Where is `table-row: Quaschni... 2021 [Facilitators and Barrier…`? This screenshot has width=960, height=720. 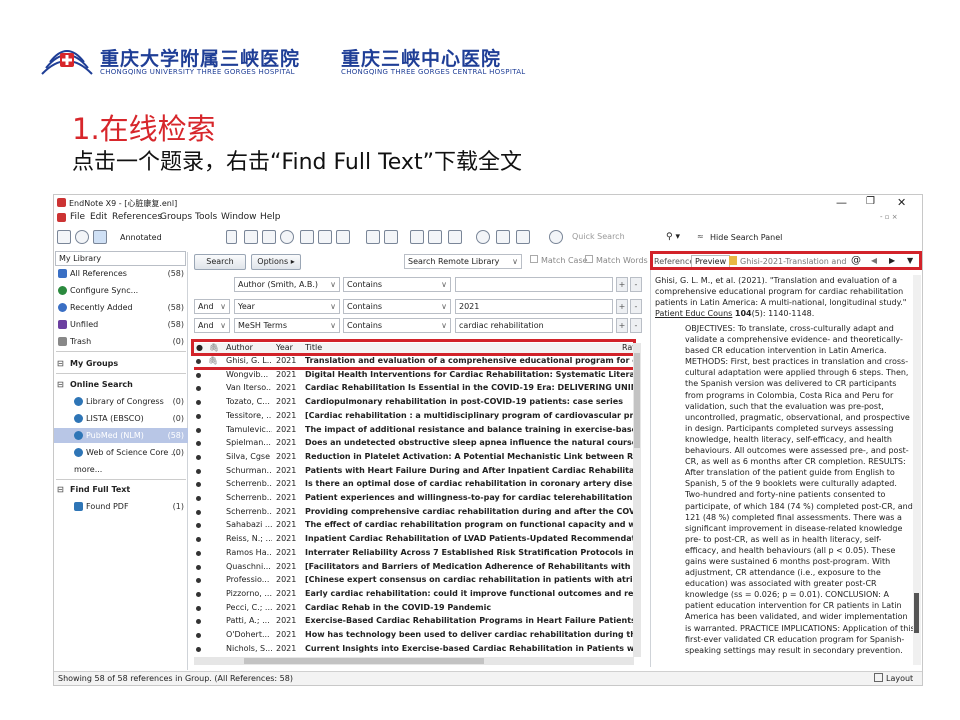
table-row: Quaschni... 2021 [Facilitators and Barrier… is located at coordinates (417, 567).